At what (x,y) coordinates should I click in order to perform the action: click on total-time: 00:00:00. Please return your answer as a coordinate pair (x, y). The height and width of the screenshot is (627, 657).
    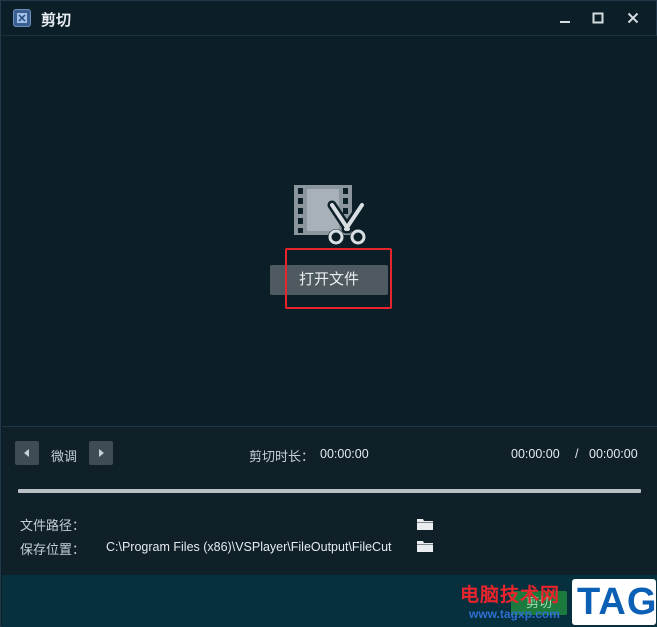
    Looking at the image, I should click on (613, 454).